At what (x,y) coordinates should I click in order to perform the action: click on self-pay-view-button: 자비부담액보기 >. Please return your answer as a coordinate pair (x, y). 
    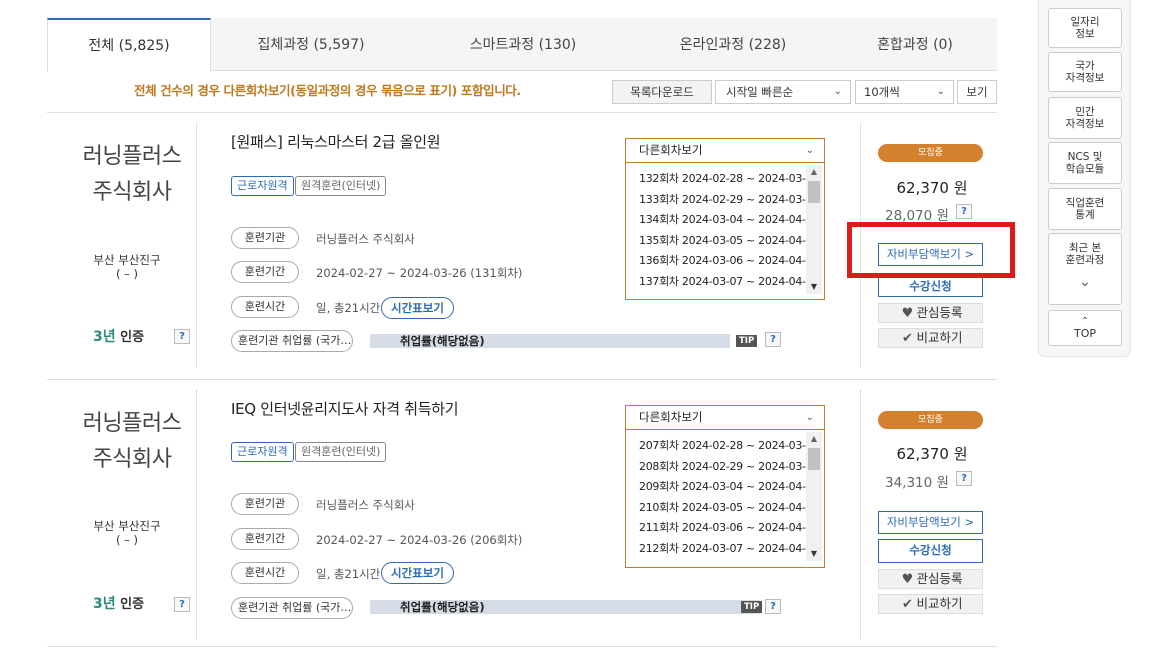
    Looking at the image, I should click on (930, 522).